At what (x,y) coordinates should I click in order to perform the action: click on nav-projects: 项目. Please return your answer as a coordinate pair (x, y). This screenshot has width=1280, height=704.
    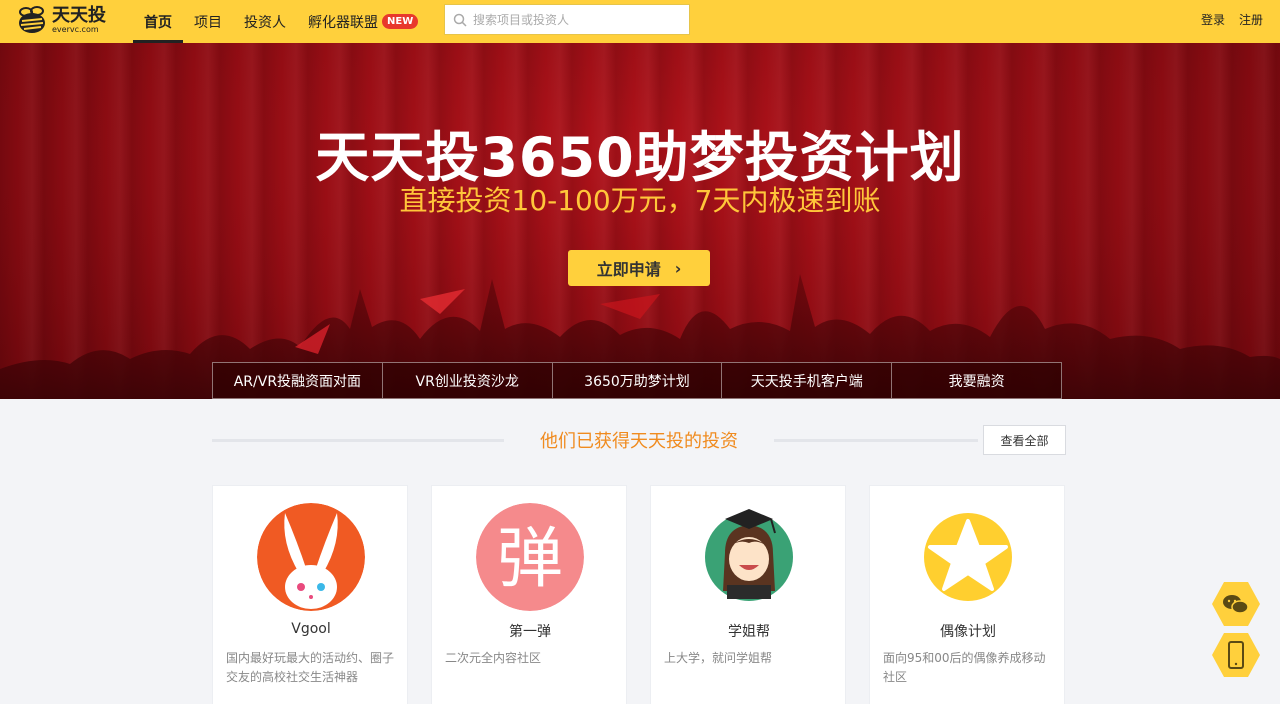
    Looking at the image, I should click on (208, 21).